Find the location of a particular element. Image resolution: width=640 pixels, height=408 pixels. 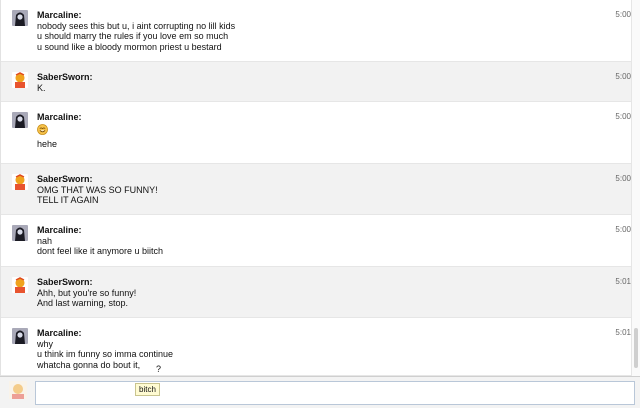

message-text: nah is located at coordinates (45, 240).